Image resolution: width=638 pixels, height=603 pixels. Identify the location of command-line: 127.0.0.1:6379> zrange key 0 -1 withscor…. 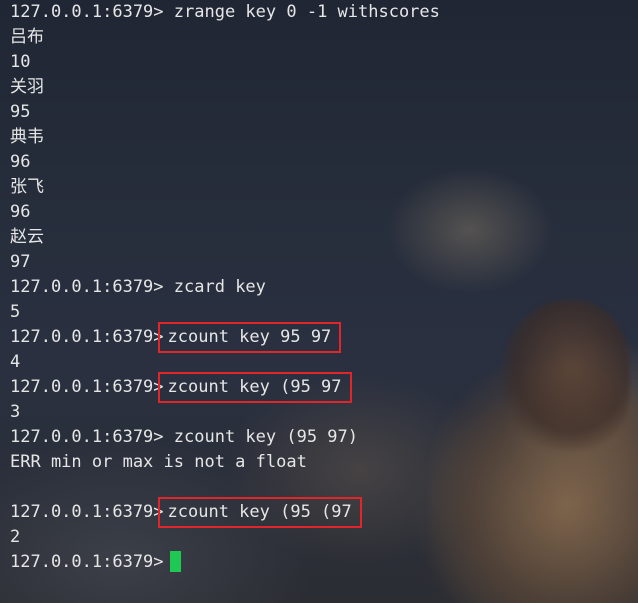
(225, 12).